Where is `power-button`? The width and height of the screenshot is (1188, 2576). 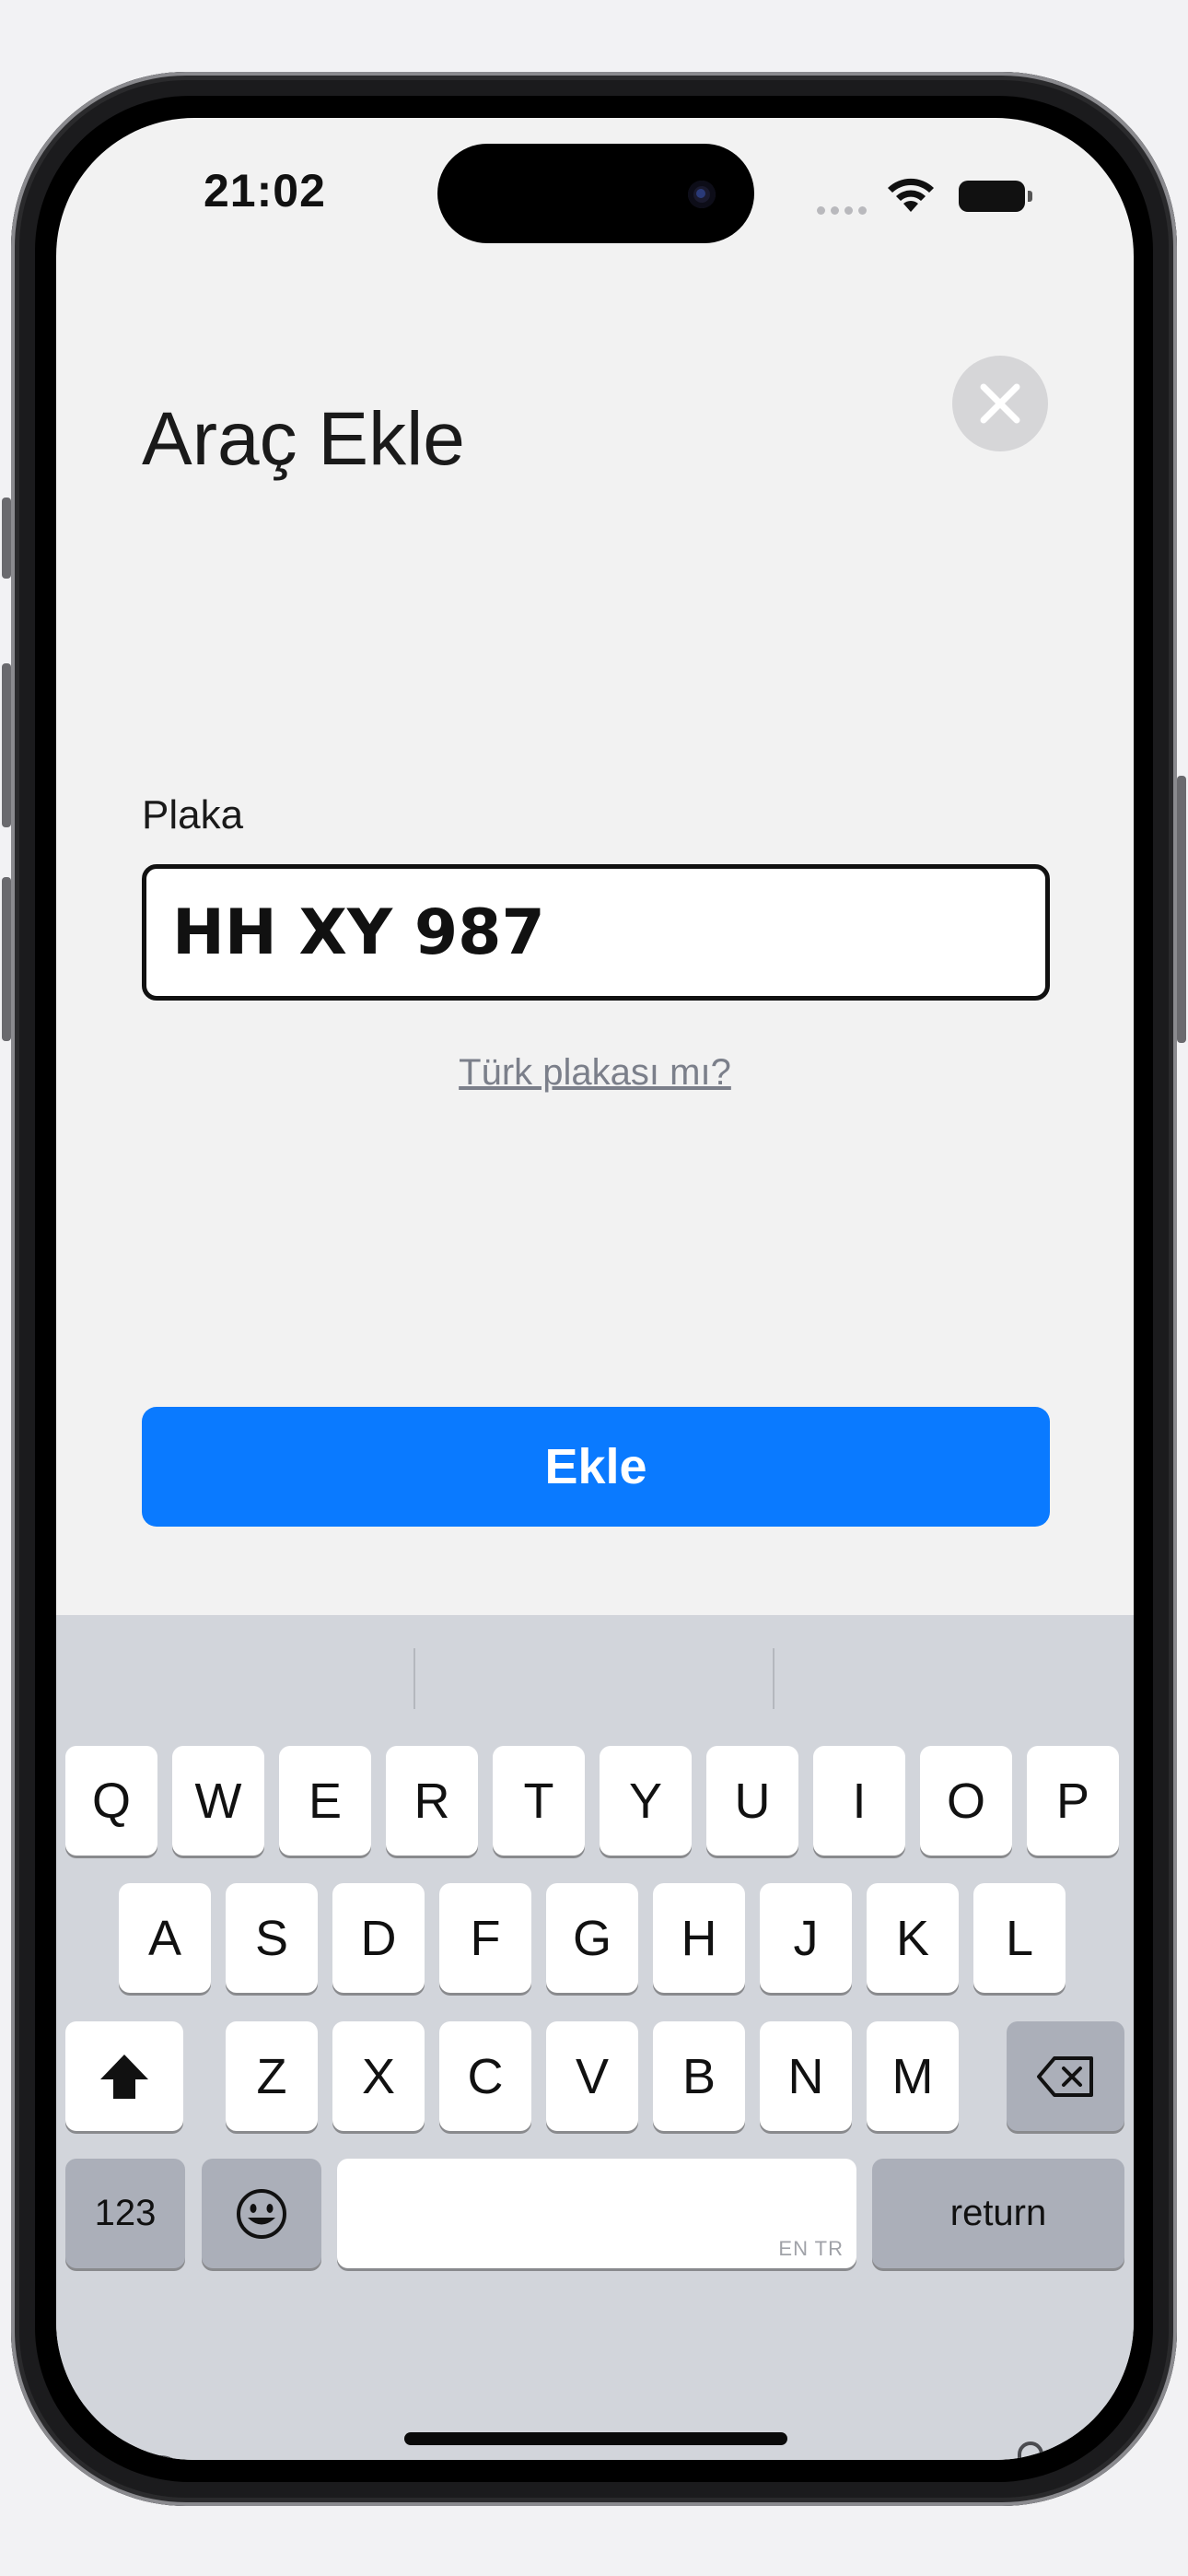 power-button is located at coordinates (1181, 909).